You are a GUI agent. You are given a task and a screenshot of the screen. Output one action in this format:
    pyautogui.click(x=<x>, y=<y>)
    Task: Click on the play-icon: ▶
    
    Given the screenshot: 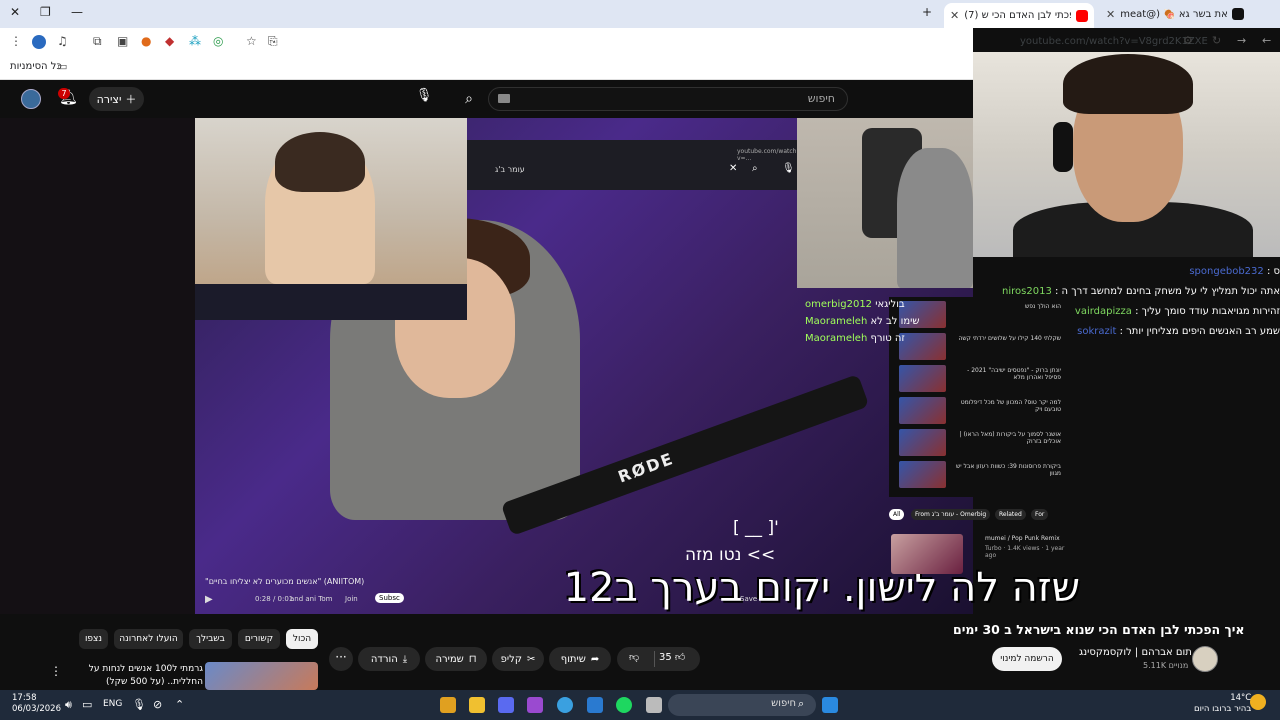 What is the action you would take?
    pyautogui.click(x=209, y=599)
    